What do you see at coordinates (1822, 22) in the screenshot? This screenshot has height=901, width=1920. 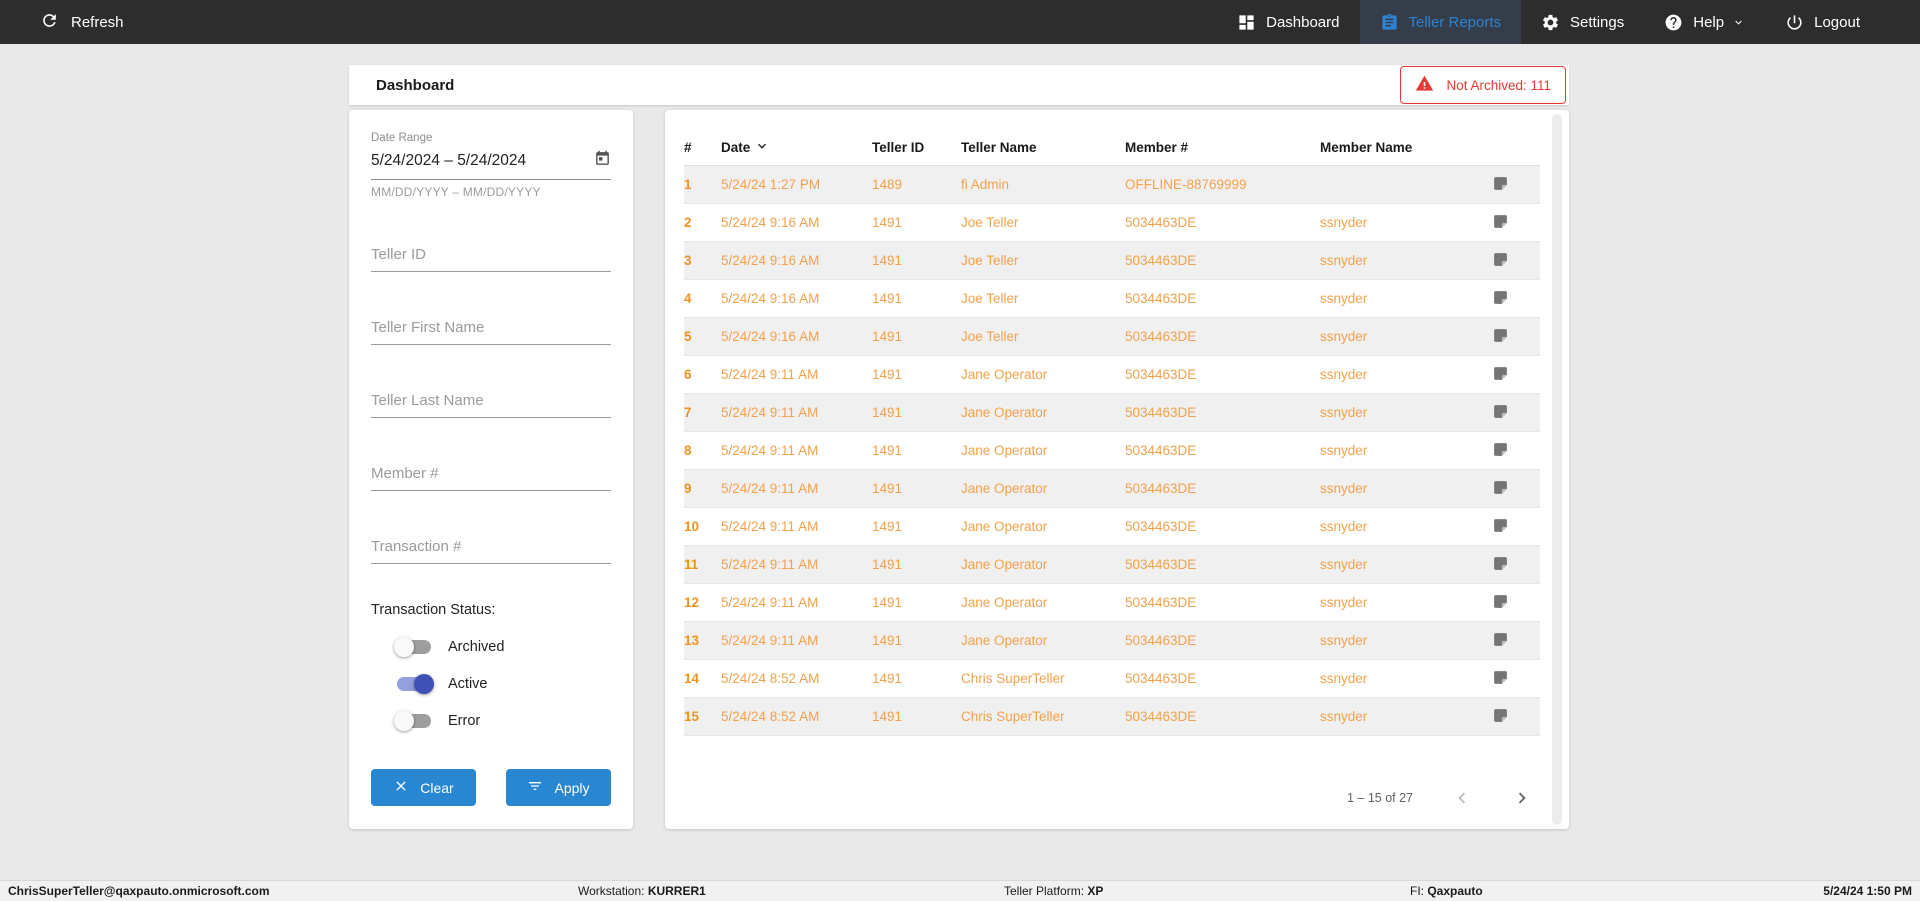 I see `nav-item-logout: Logout` at bounding box center [1822, 22].